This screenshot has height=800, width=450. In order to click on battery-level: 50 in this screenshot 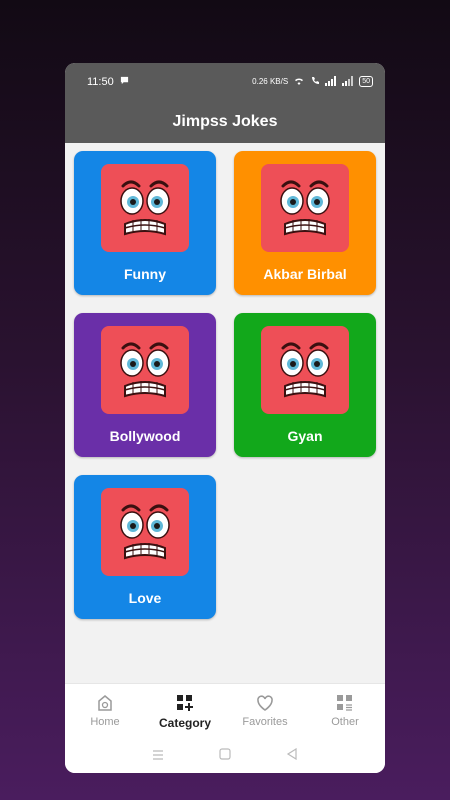, I will do `click(366, 81)`.